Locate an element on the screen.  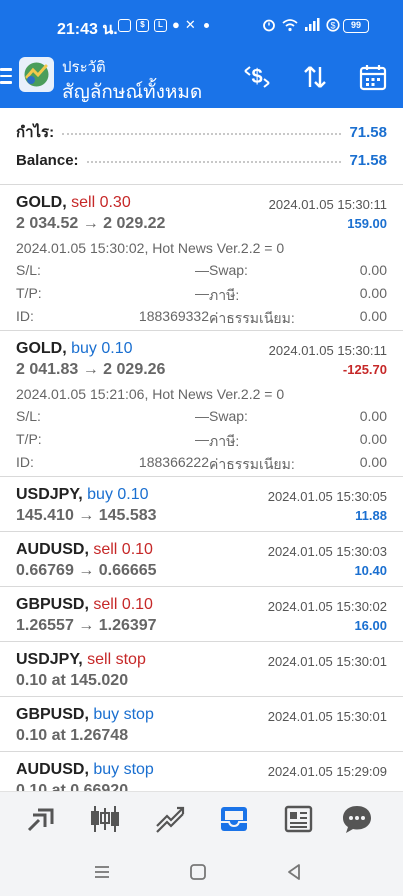
signal-icon is located at coordinates (312, 24).